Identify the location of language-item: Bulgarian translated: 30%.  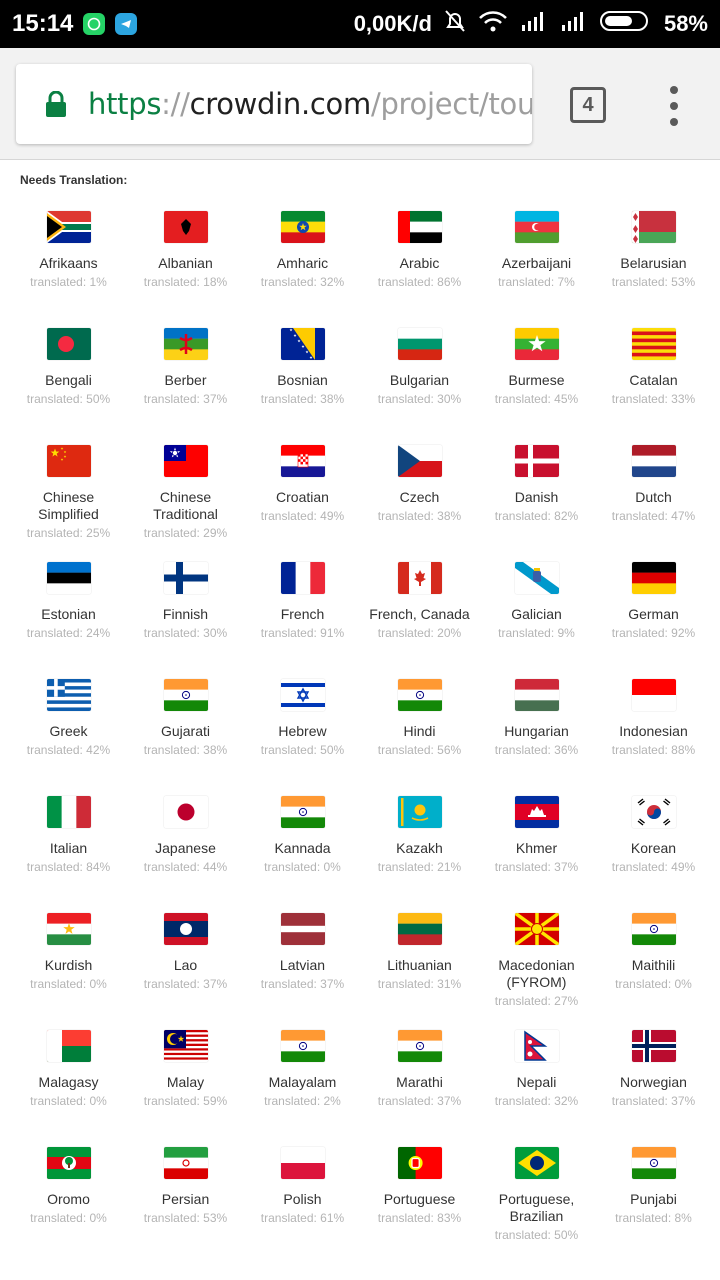
(419, 386).